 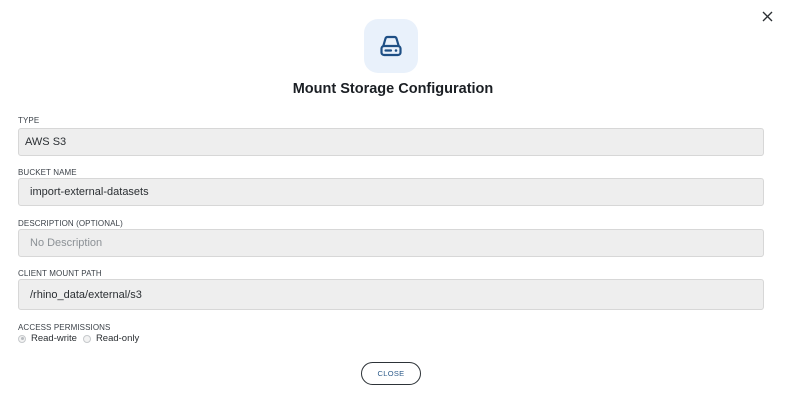 I want to click on bucket-name-field: import-external-datasets, so click(x=391, y=192).